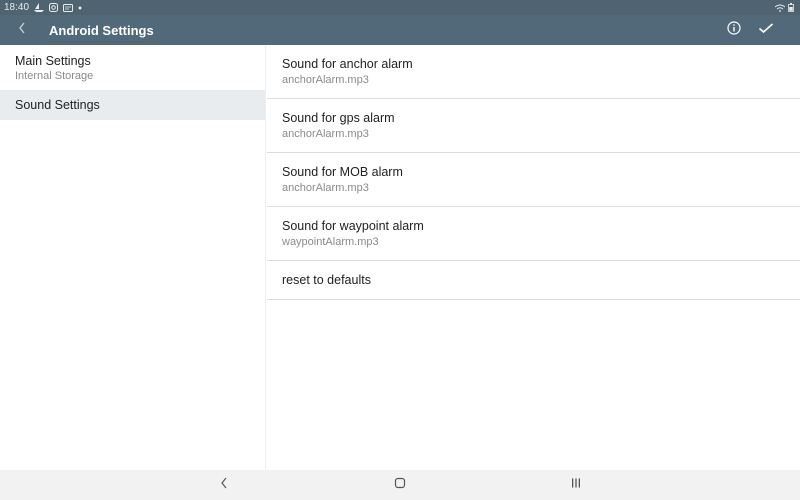 The image size is (800, 500). Describe the element at coordinates (39, 7) in the screenshot. I see `boat-notification-icon` at that location.